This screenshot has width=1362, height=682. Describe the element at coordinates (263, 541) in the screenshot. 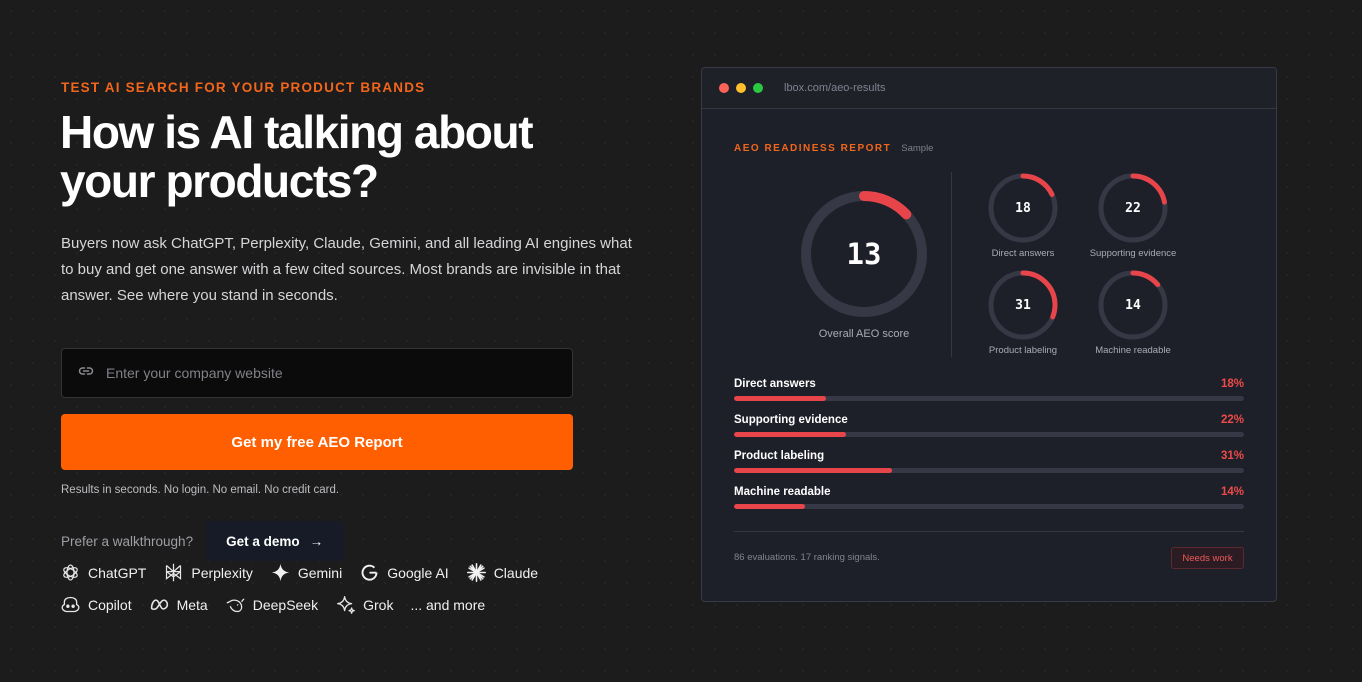

I see `get-demo-label: Get a demo` at that location.